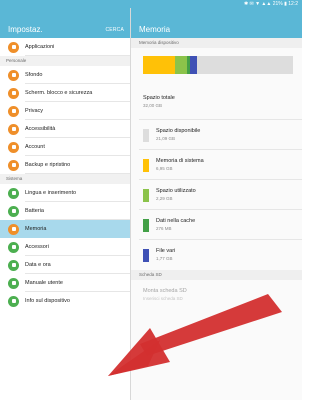 The height and width of the screenshot is (400, 320). Describe the element at coordinates (146, 225) in the screenshot. I see `cache-swatch` at that location.